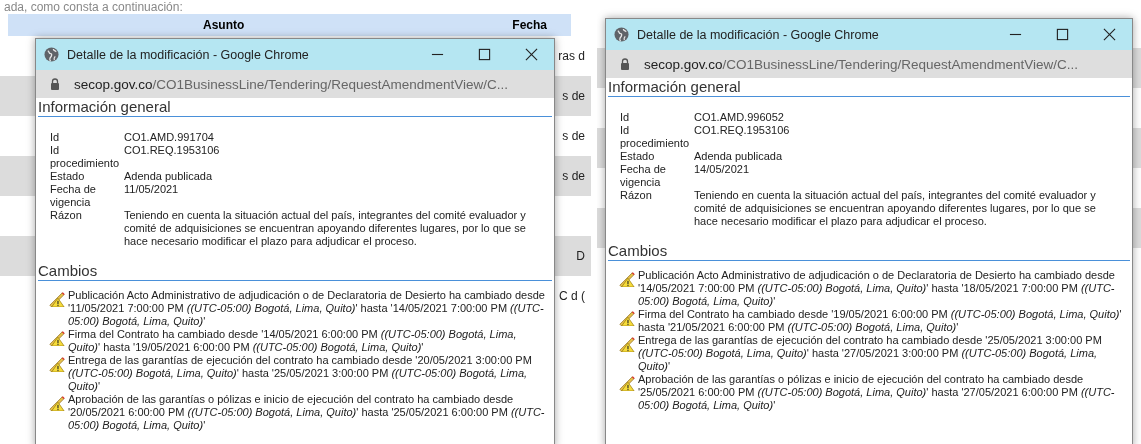 Image resolution: width=1141 pixels, height=444 pixels. Describe the element at coordinates (877, 392) in the screenshot. I see `change-description: Aprobación de las garantías o pólizas e inicio de ejecución del contrato ha cambiado desde '25/05/2021 6:00:00 PM ((UTC-05:00) Bogotá, Lima, Quito)' hasta '27/05/2021 6:00:00 PM ((UTC-05:00) Bogotá, Lima, Quito)'` at that location.